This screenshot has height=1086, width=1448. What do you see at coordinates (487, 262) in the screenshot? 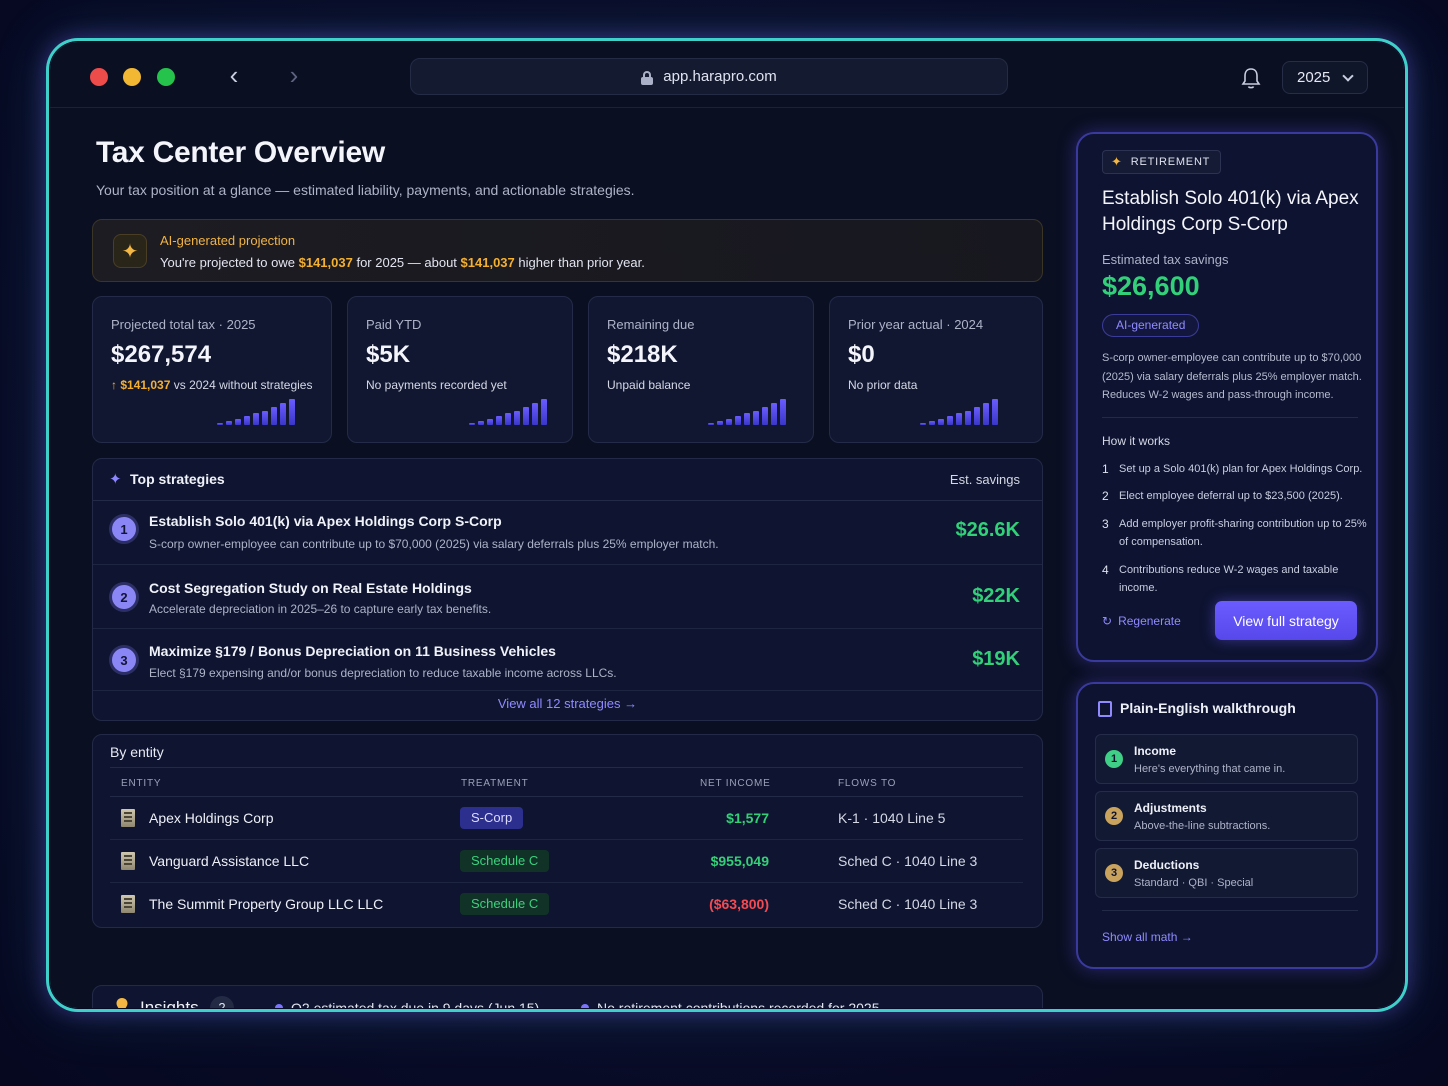
I see `increase-amount: $141,037` at bounding box center [487, 262].